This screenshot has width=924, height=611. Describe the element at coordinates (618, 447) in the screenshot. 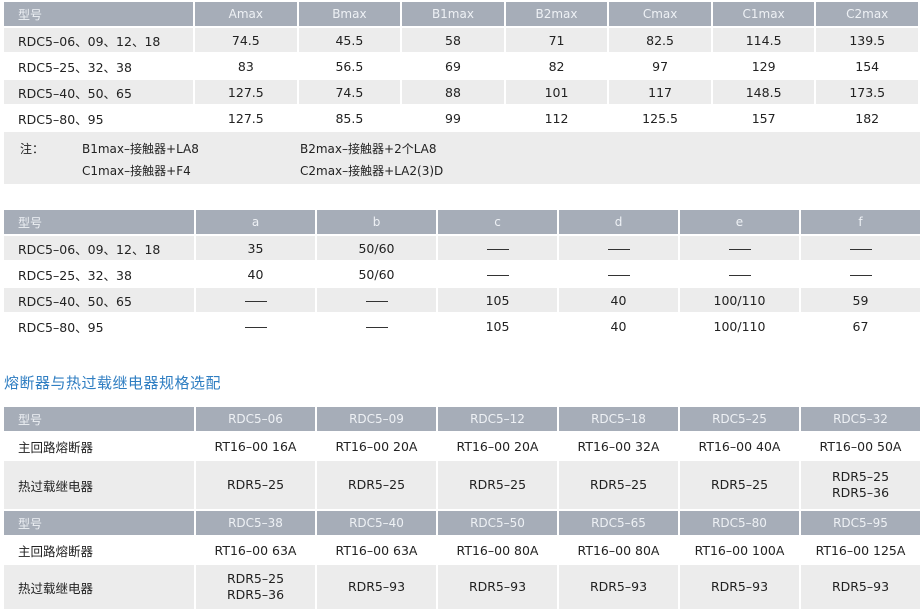

I see `fuse-value: RT16–00 32A` at that location.